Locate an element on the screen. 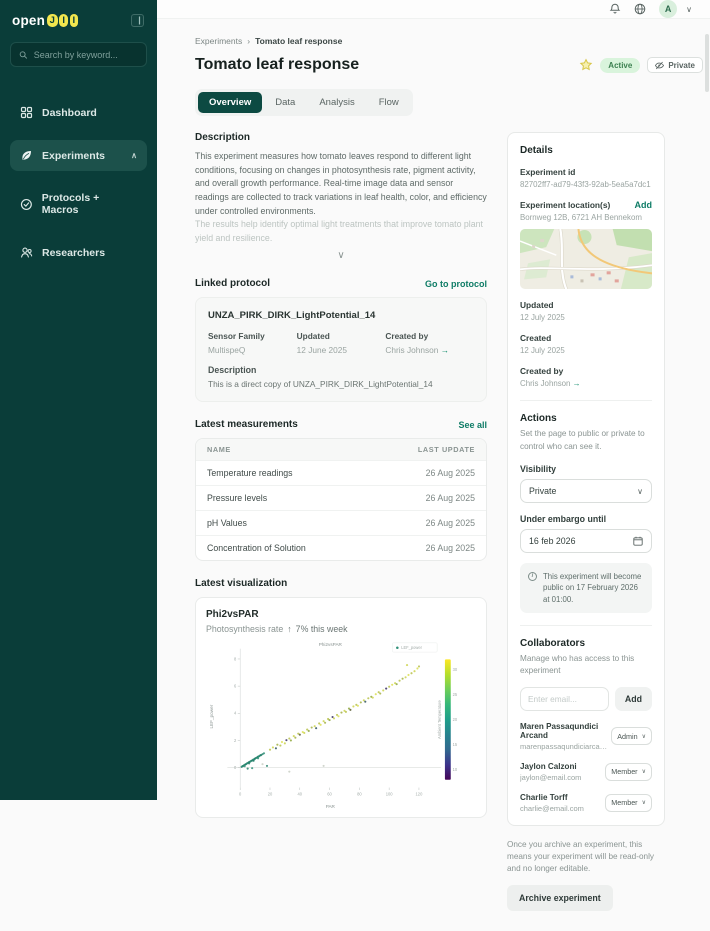 Image resolution: width=710 pixels, height=931 pixels. tab-flow: Flow is located at coordinates (389, 102).